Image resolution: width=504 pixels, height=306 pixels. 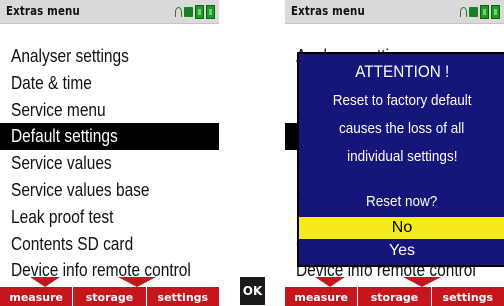 I want to click on menu-item-contents-sd-card: Contents SD card, so click(x=109, y=244).